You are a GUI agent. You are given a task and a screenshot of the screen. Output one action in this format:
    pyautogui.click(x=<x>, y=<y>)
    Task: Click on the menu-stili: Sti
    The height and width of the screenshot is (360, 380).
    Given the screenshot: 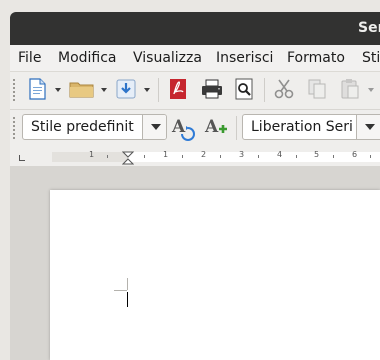 What is the action you would take?
    pyautogui.click(x=371, y=58)
    